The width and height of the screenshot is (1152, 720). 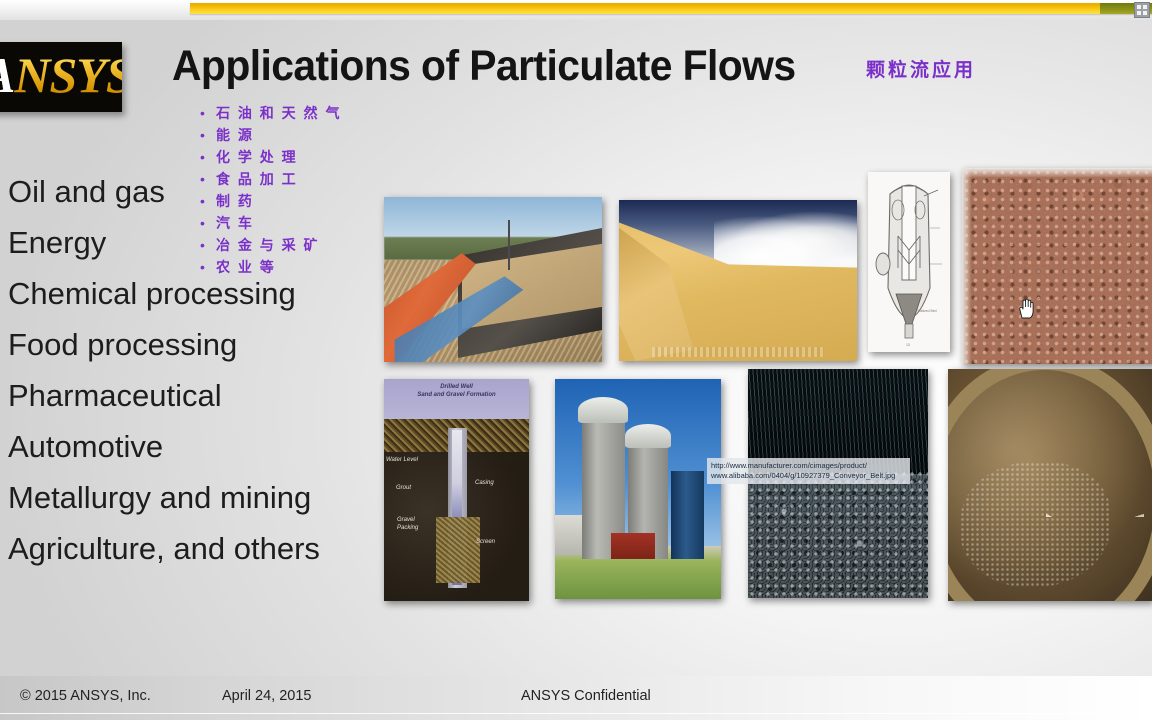 I want to click on svg-text: 13, so click(x=908, y=345).